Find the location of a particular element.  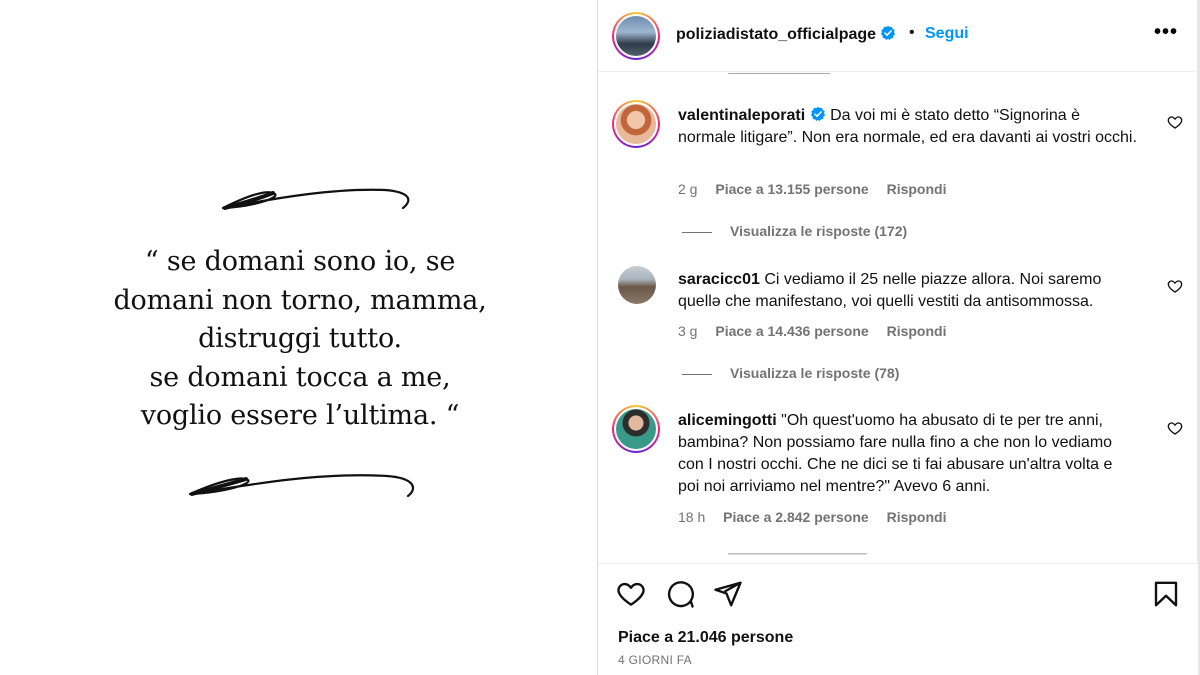

account-avatar is located at coordinates (636, 36).